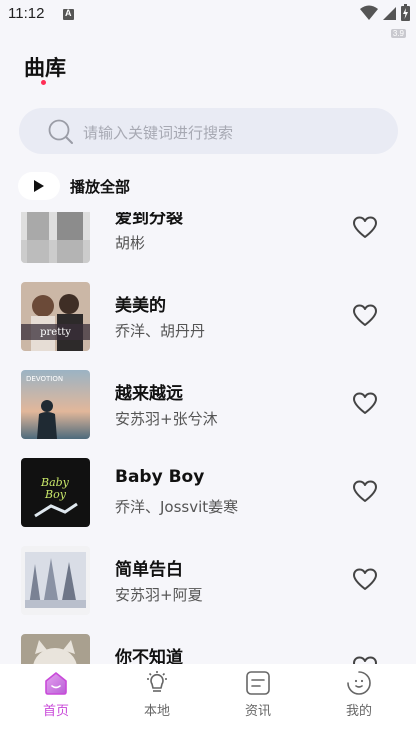 This screenshot has width=416, height=739. Describe the element at coordinates (43, 82) in the screenshot. I see `title-indicator-dot` at that location.